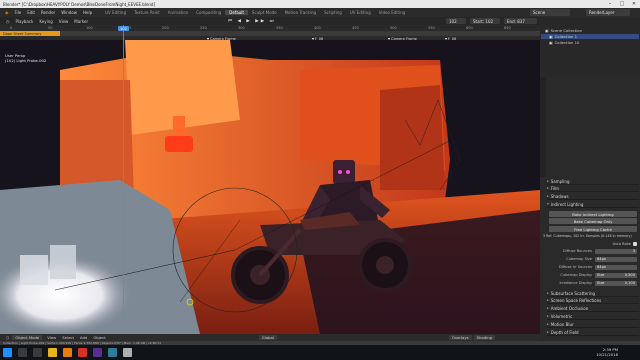 Image resolution: width=640 pixels, height=360 pixels. Describe the element at coordinates (87, 12) in the screenshot. I see `menu-help: Help` at that location.